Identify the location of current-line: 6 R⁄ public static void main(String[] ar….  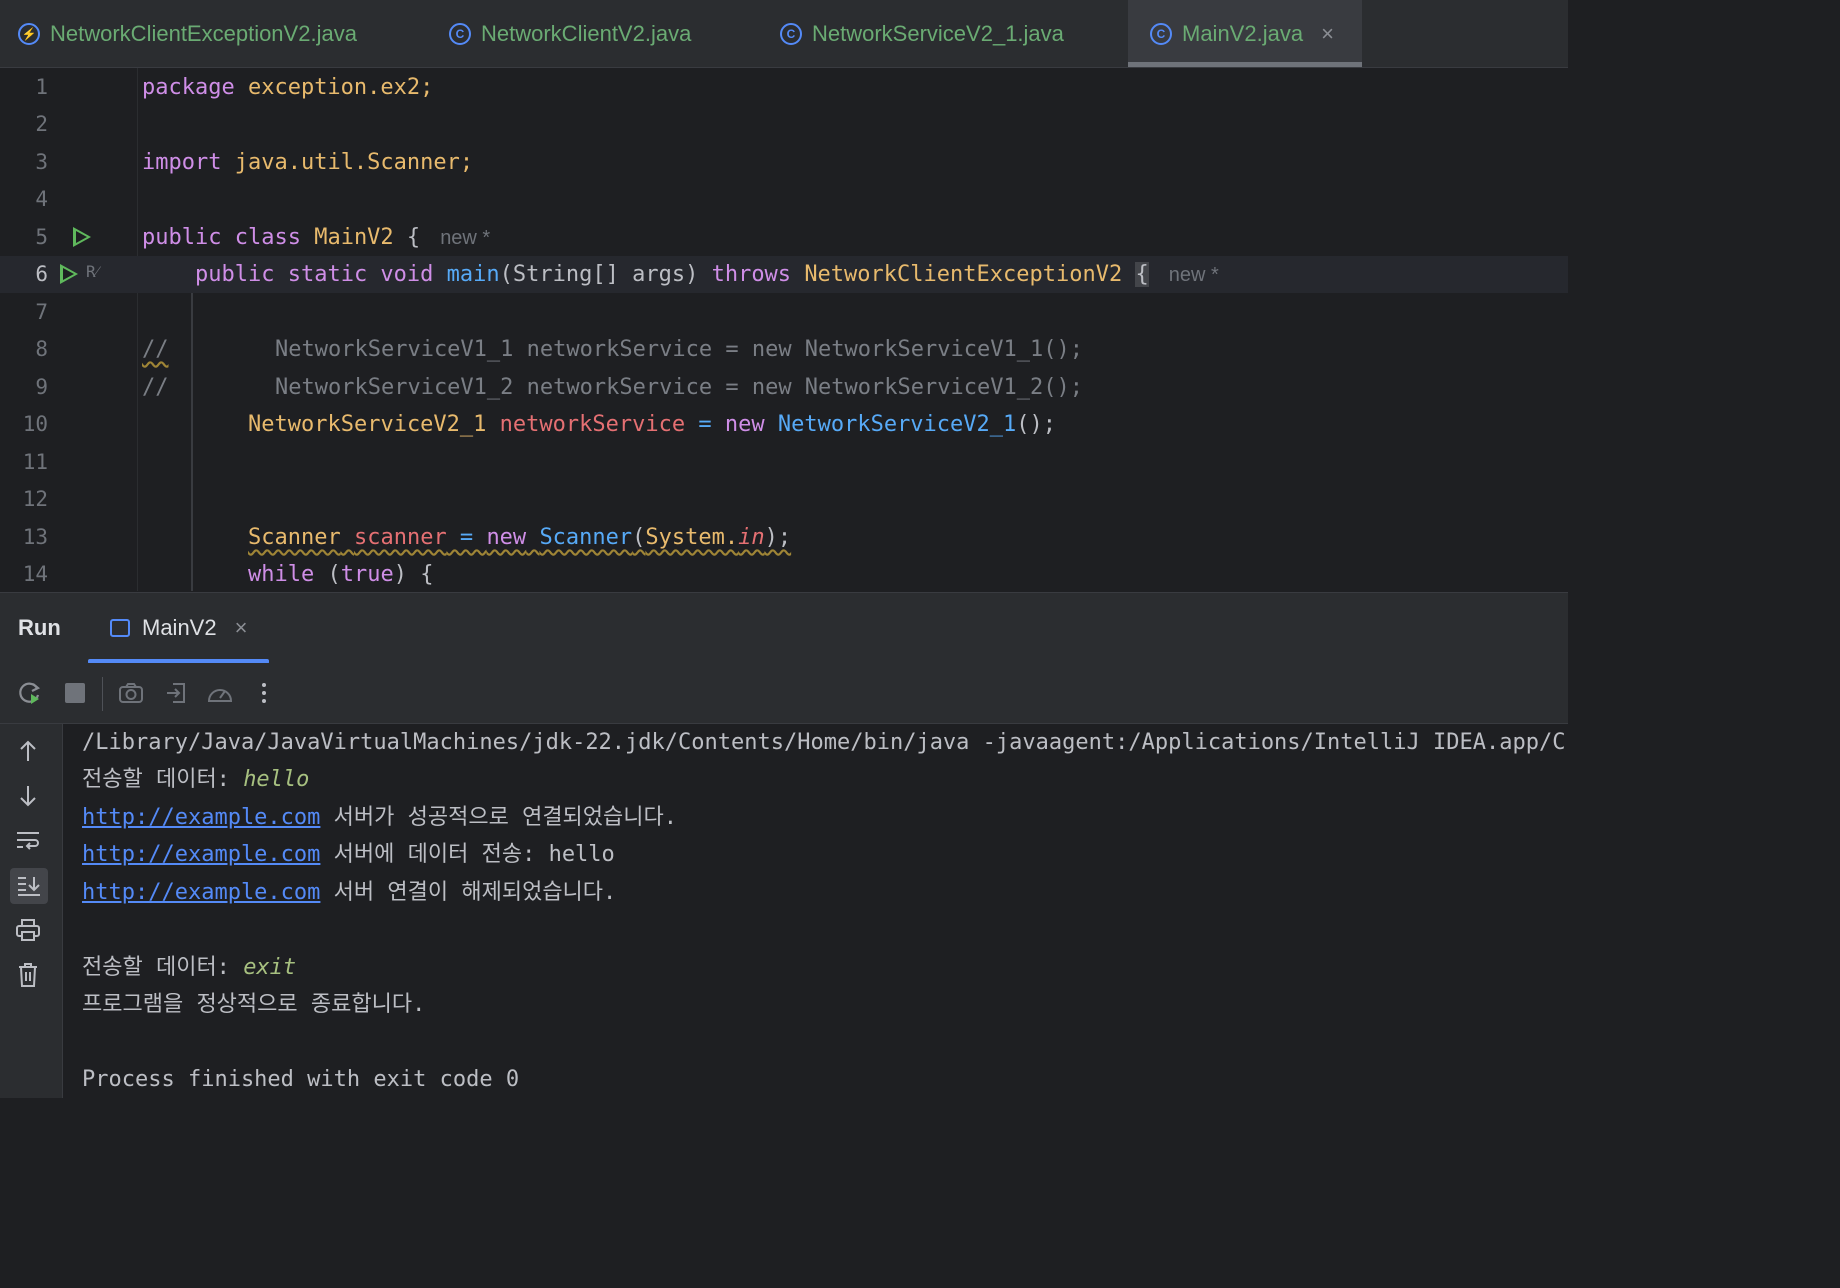
(784, 274).